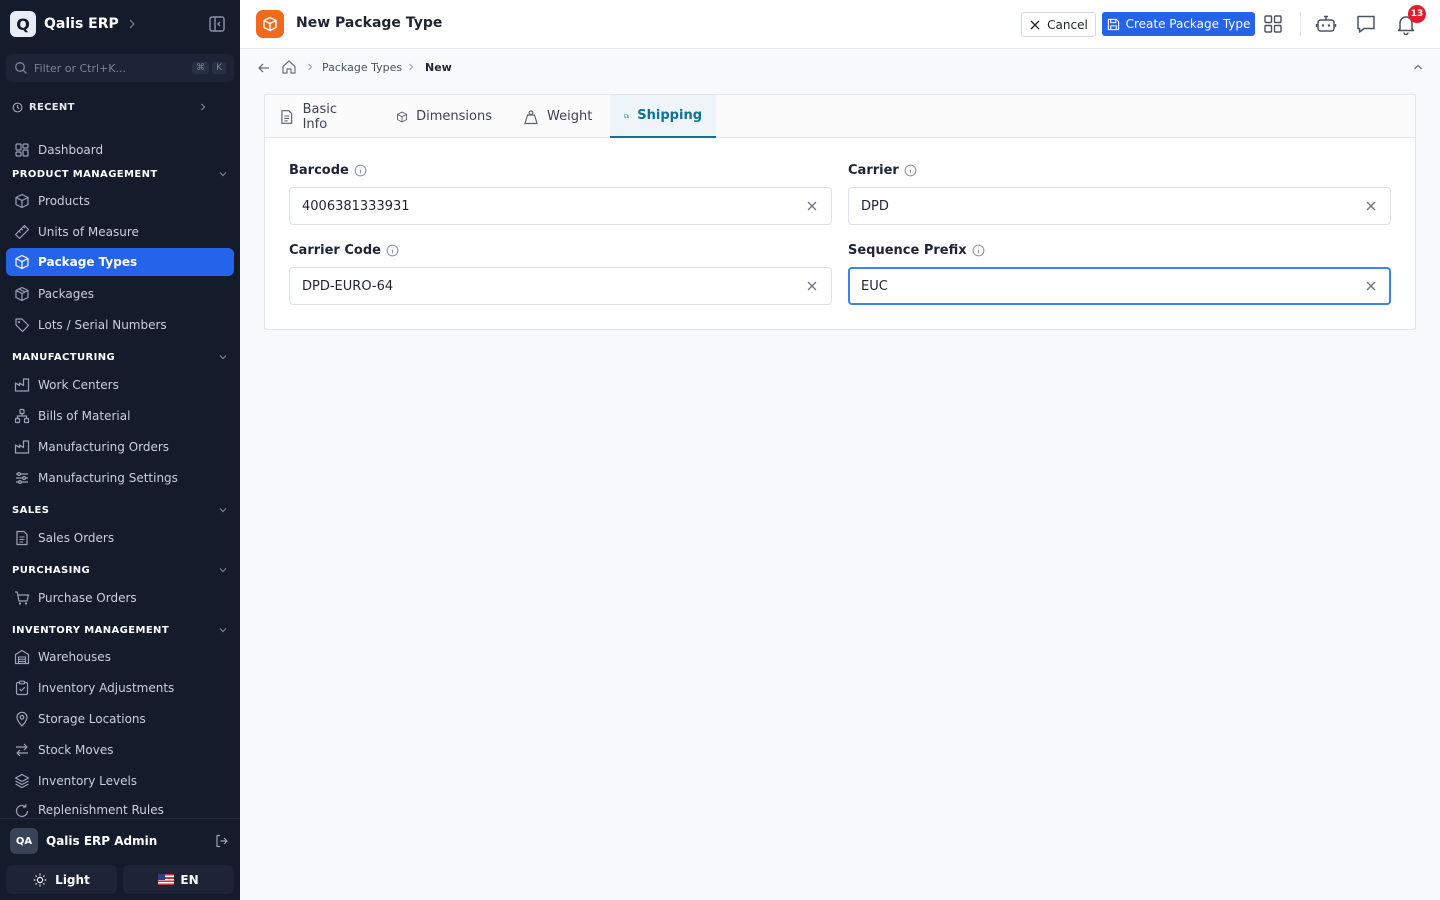 This screenshot has height=900, width=1440. I want to click on tab-dimensions: Dimensions, so click(444, 116).